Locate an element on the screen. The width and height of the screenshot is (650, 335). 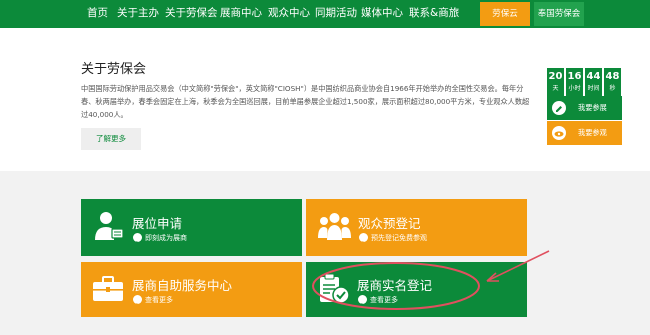
annotation-overlay is located at coordinates (431, 280).